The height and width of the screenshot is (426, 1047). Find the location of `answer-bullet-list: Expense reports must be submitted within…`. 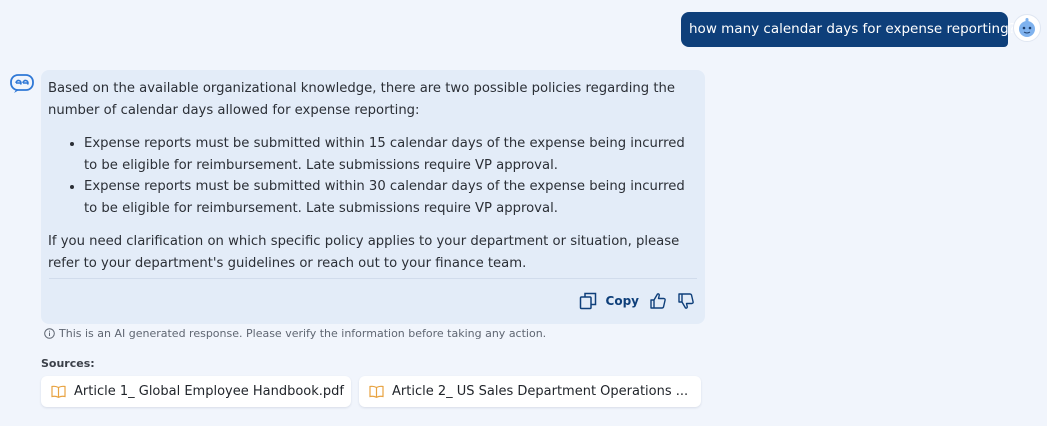

answer-bullet-list: Expense reports must be submitted within… is located at coordinates (372, 176).